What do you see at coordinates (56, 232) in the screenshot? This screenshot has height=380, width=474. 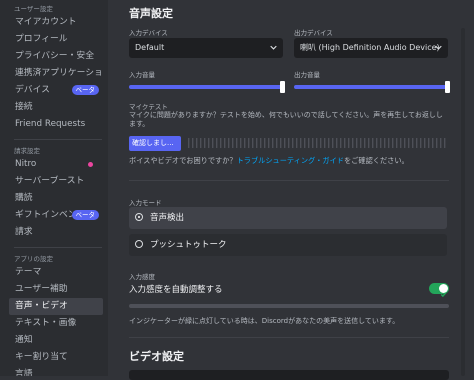 I see `sidebar-item: 請求` at bounding box center [56, 232].